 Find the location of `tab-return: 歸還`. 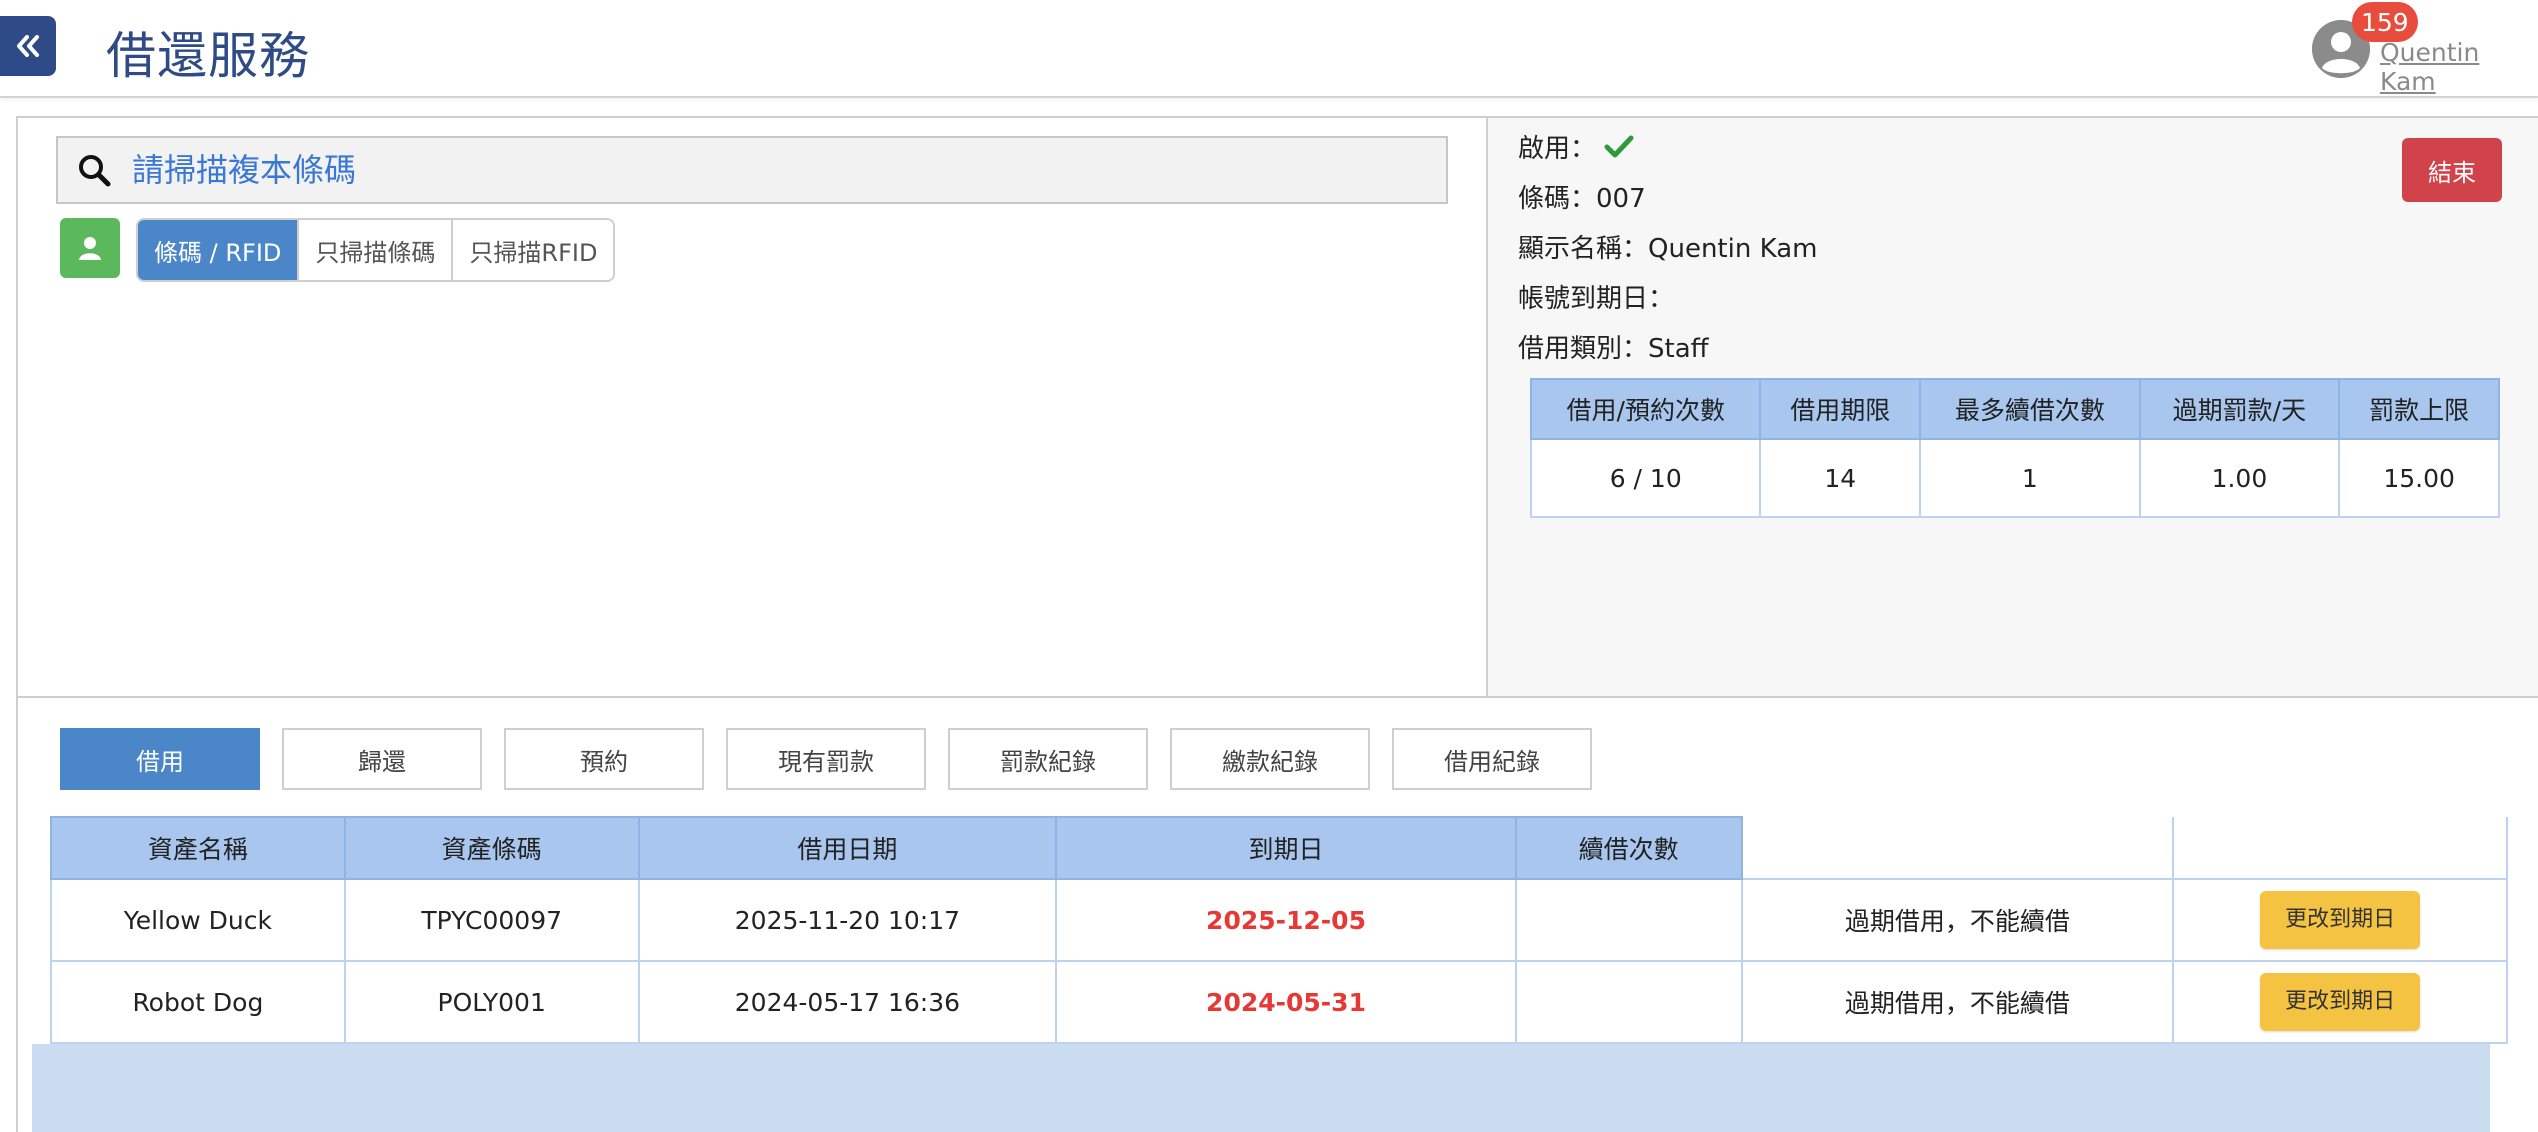

tab-return: 歸還 is located at coordinates (382, 759).